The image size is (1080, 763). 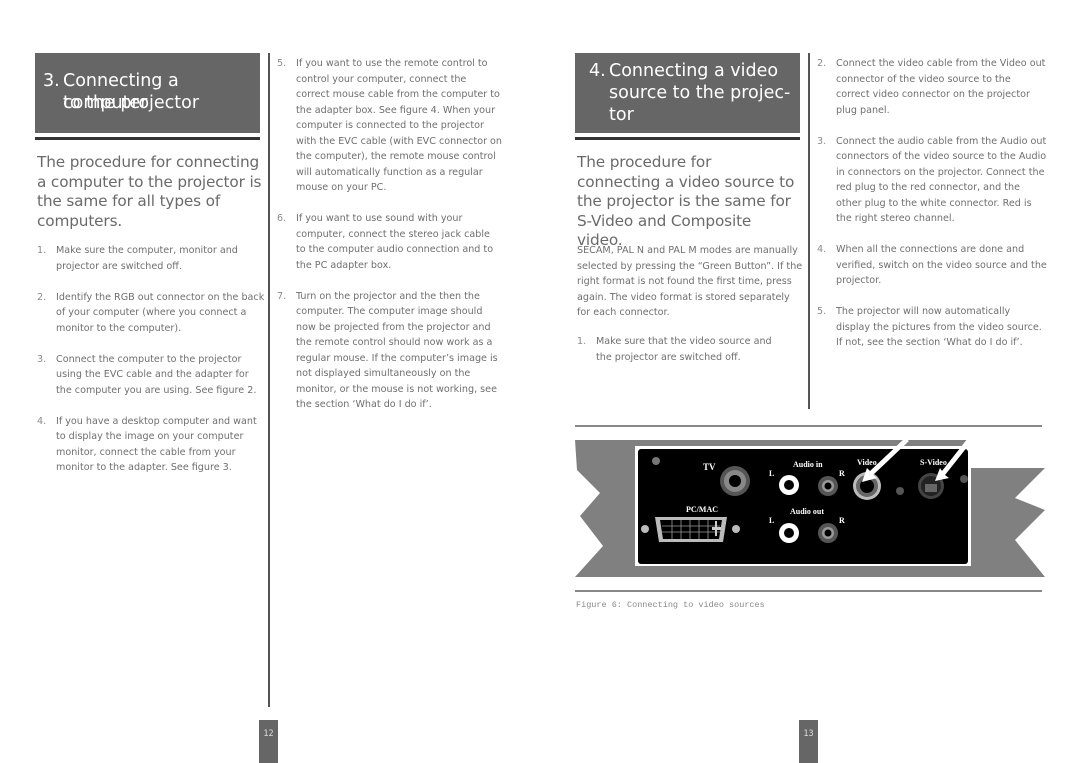 What do you see at coordinates (808, 591) in the screenshot?
I see `figure-bottom-rule` at bounding box center [808, 591].